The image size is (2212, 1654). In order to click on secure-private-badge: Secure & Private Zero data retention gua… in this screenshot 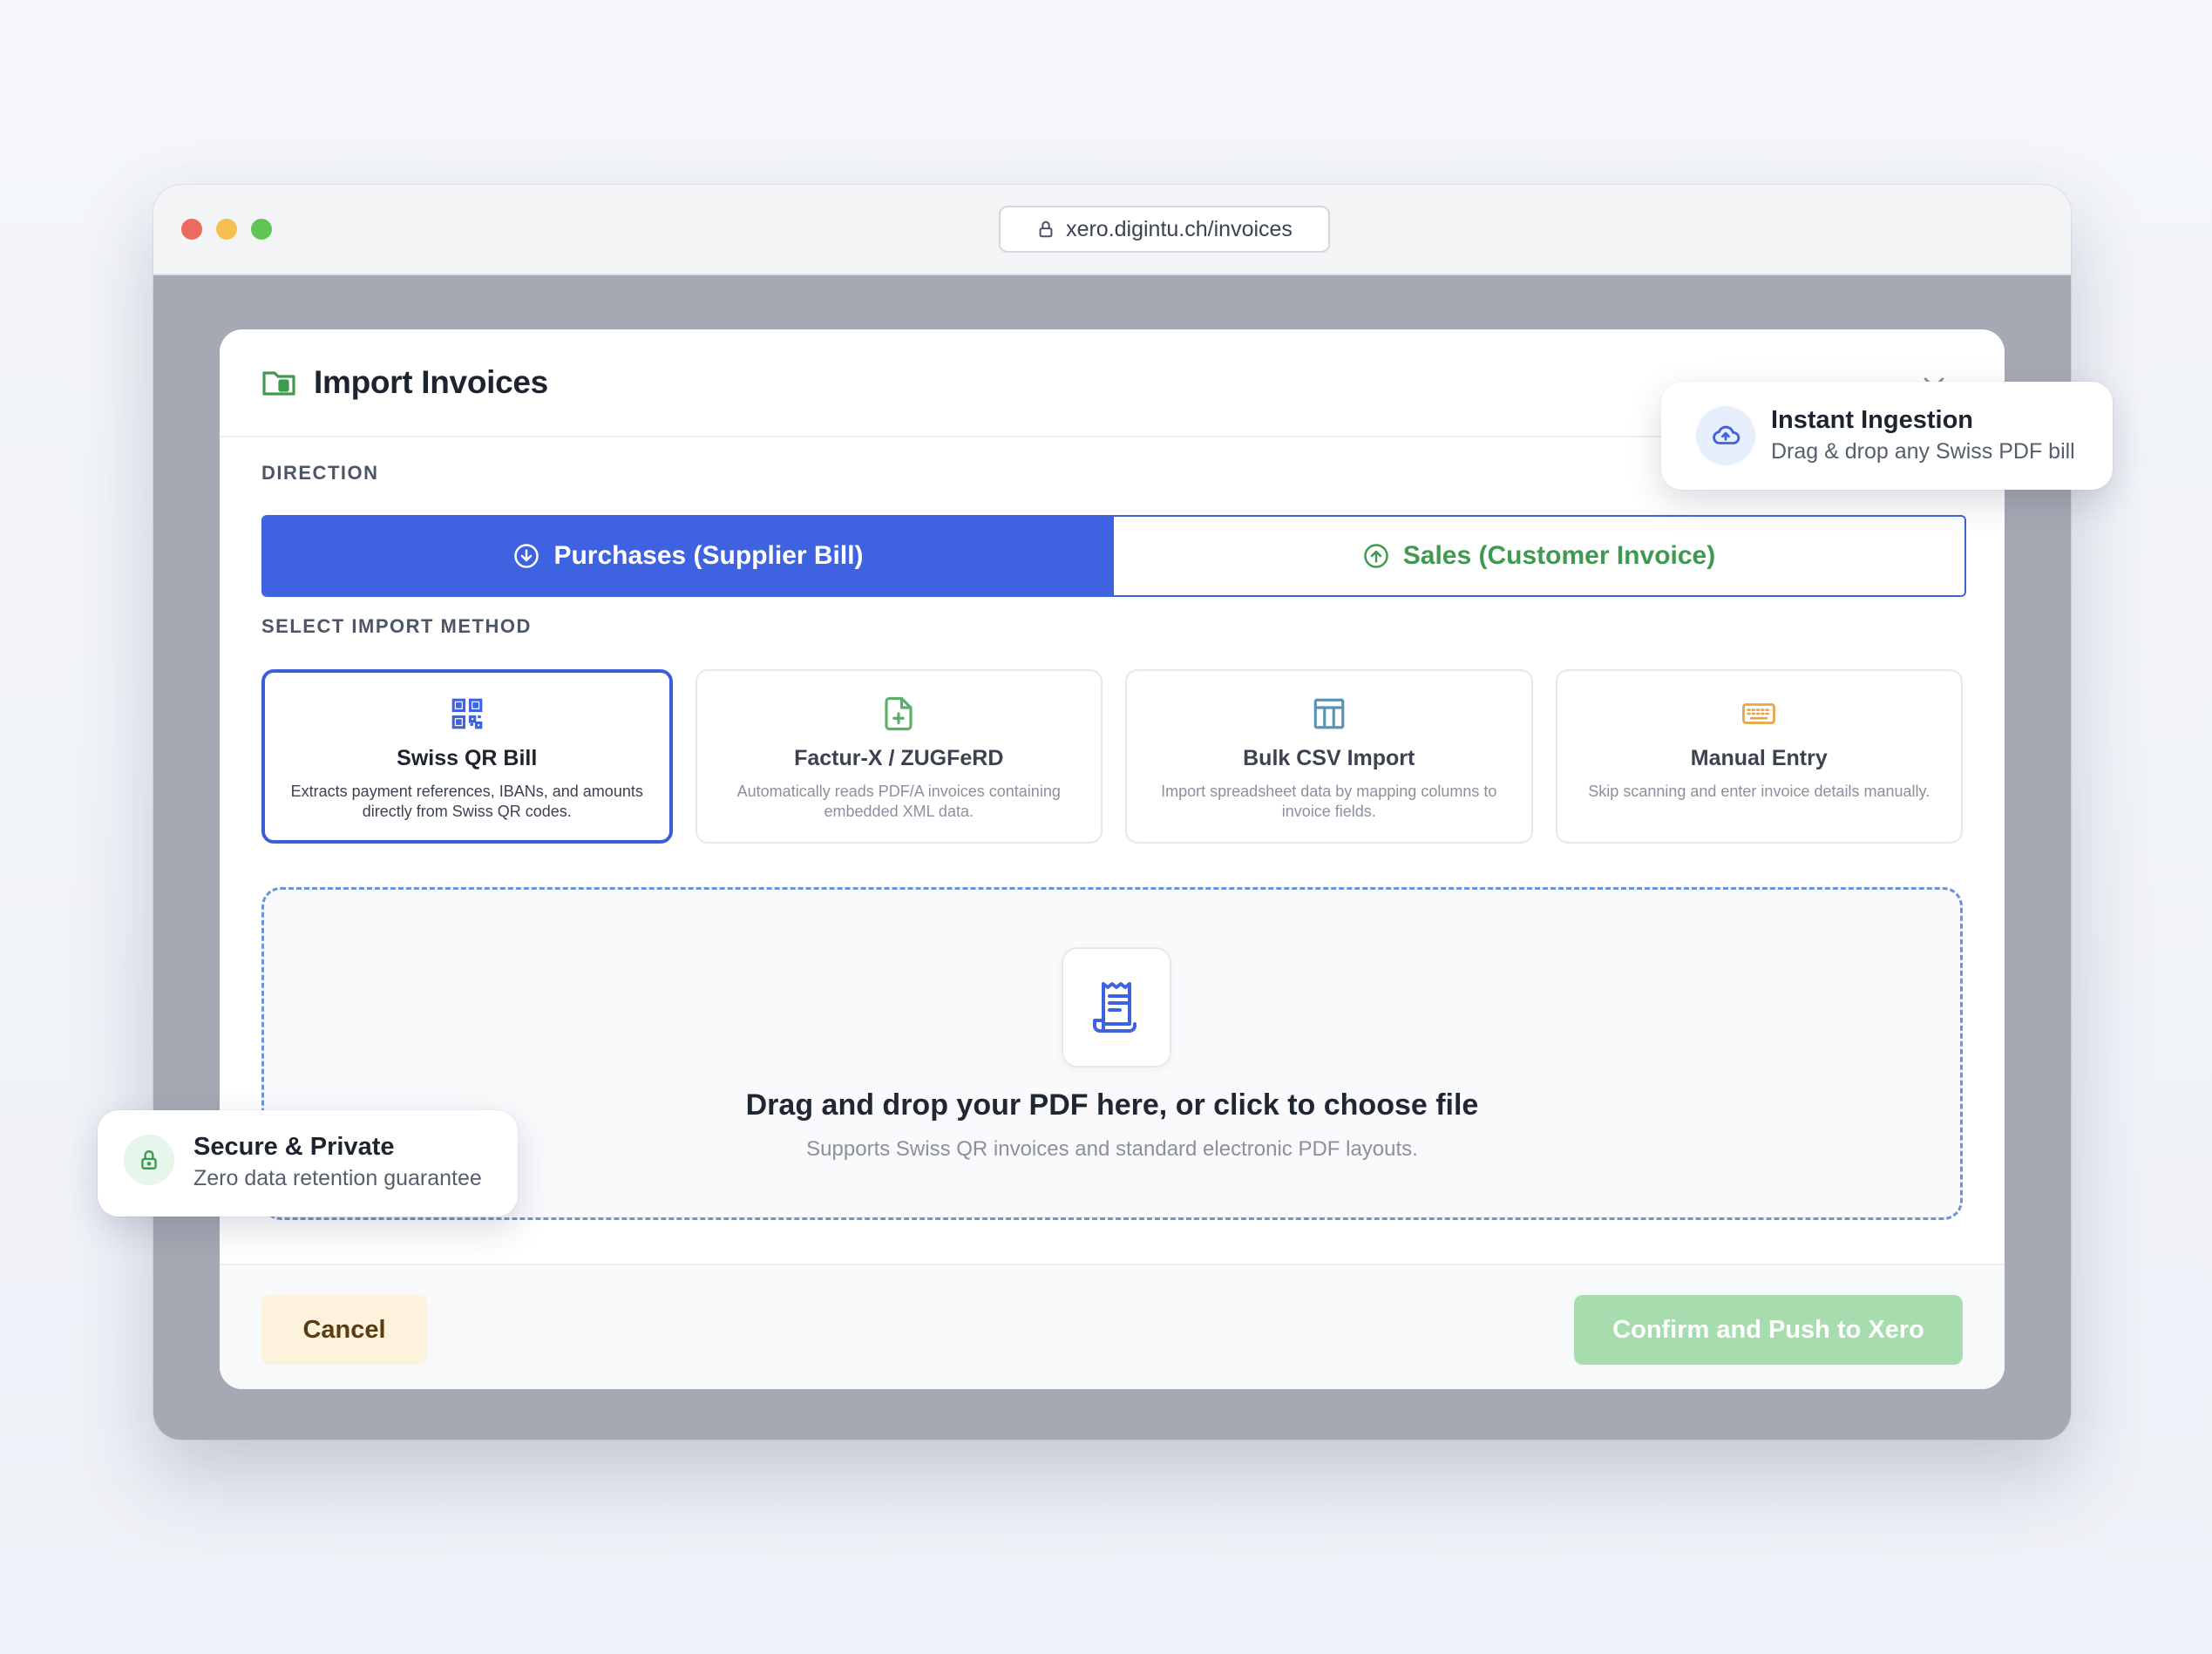, I will do `click(308, 1163)`.